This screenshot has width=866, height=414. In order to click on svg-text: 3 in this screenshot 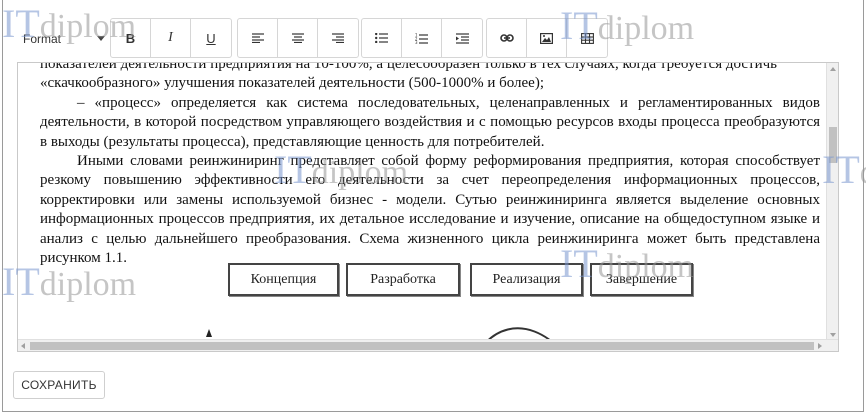, I will do `click(416, 42)`.